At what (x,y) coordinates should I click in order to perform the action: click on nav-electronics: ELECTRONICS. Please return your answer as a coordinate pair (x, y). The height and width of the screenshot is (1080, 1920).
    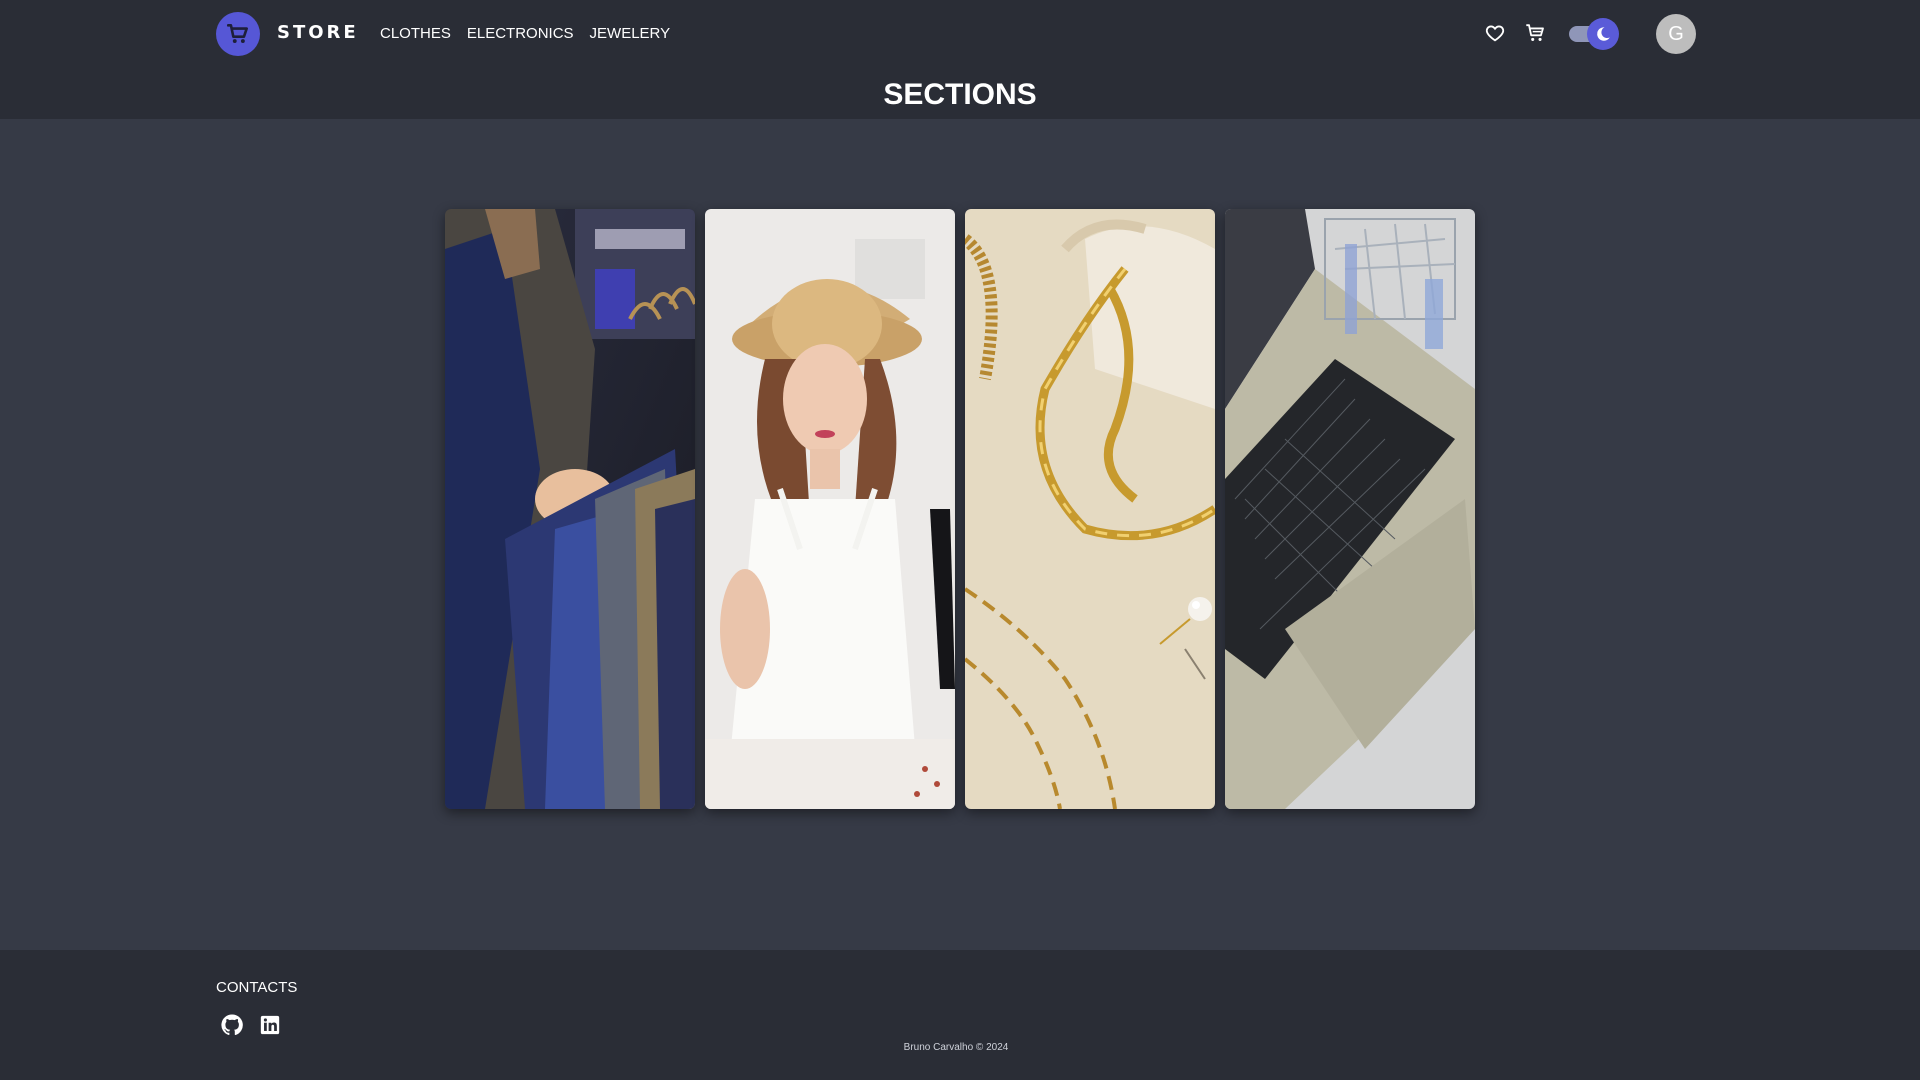
    Looking at the image, I should click on (520, 33).